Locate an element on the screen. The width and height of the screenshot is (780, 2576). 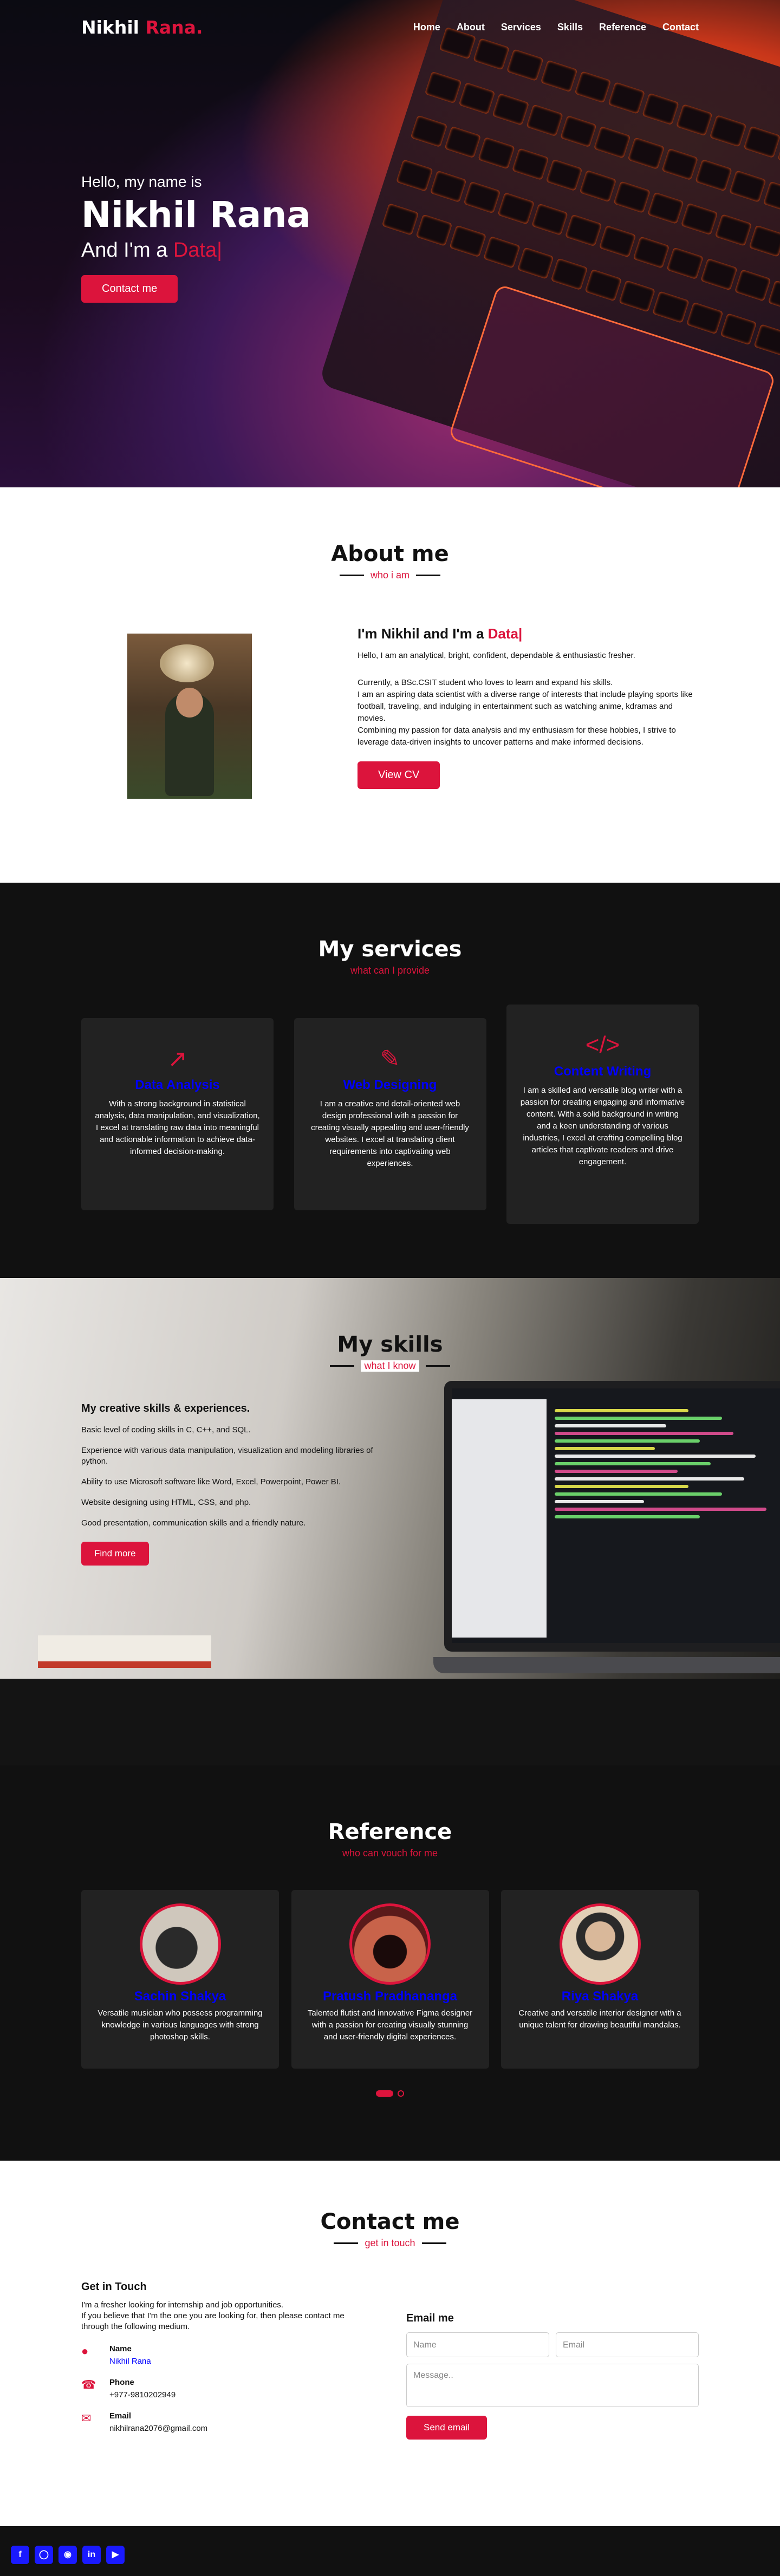
nav-reference: Reference is located at coordinates (622, 27).